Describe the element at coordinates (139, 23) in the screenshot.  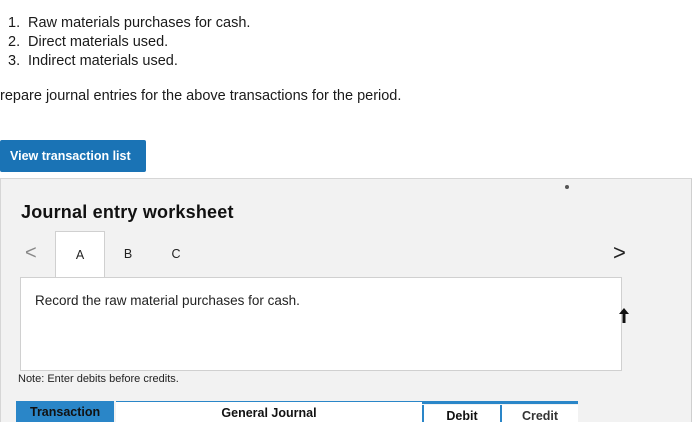
I see `transaction-text: Raw materials purchases for cash.` at that location.